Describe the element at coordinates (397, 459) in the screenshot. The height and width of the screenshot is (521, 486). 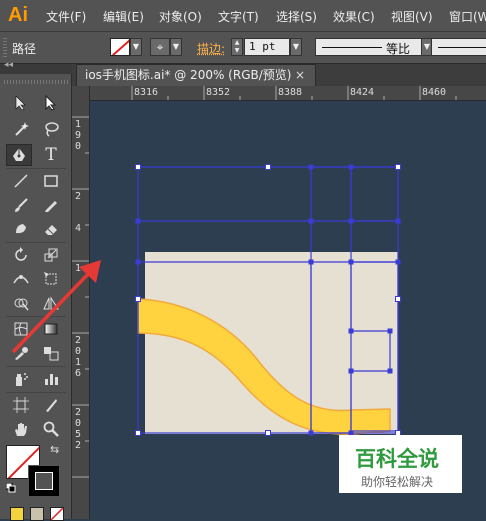
I see `watermark-title: 百科全说` at that location.